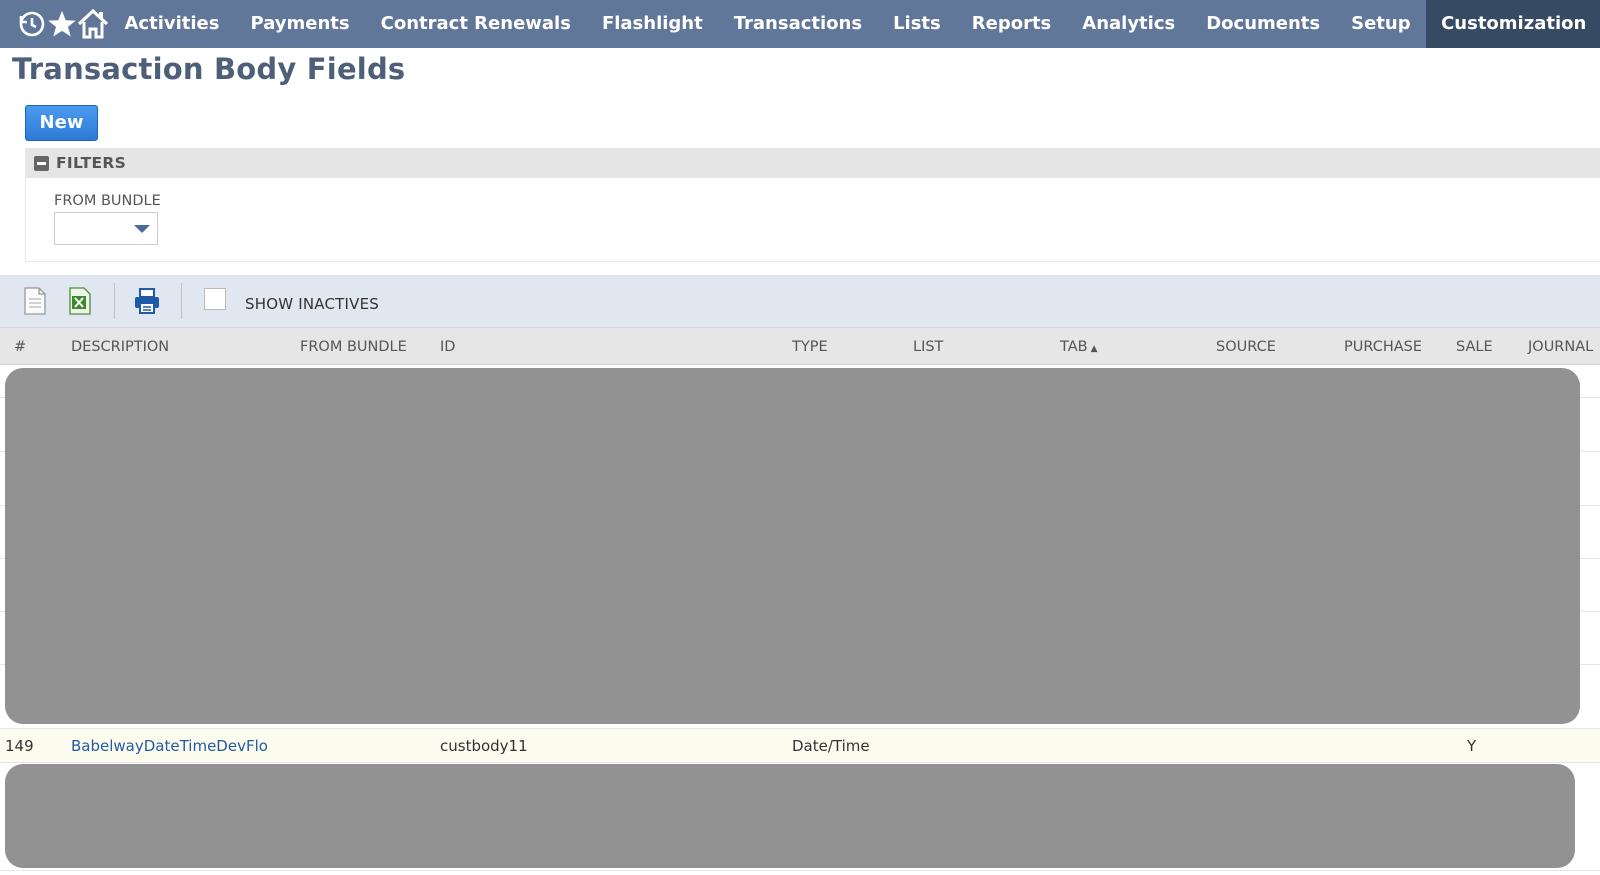 Image resolution: width=1600 pixels, height=875 pixels. I want to click on row-number: 149, so click(19, 746).